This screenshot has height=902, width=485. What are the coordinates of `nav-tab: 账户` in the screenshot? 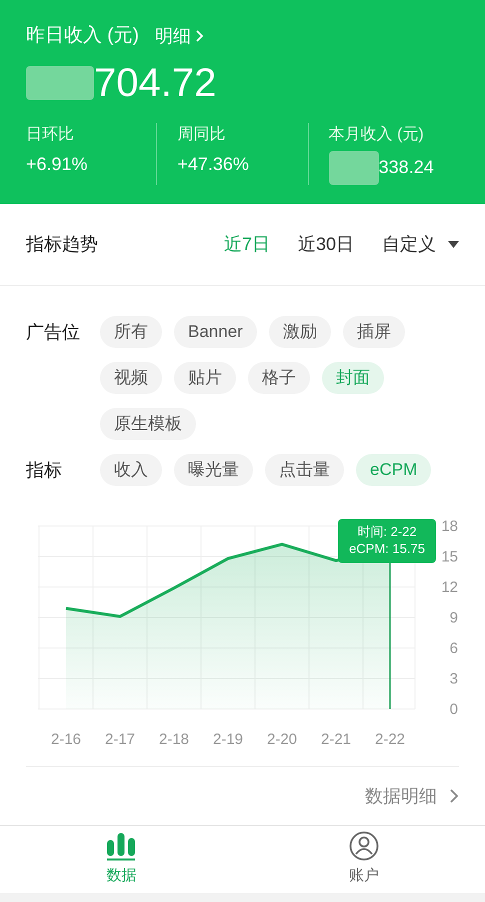 It's located at (363, 859).